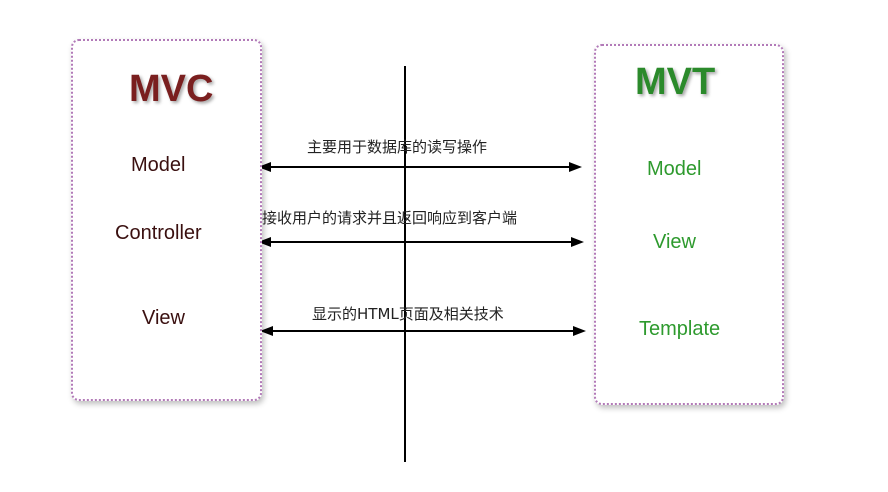 The image size is (888, 492). What do you see at coordinates (674, 169) in the screenshot?
I see `mvt-model-label: Model` at bounding box center [674, 169].